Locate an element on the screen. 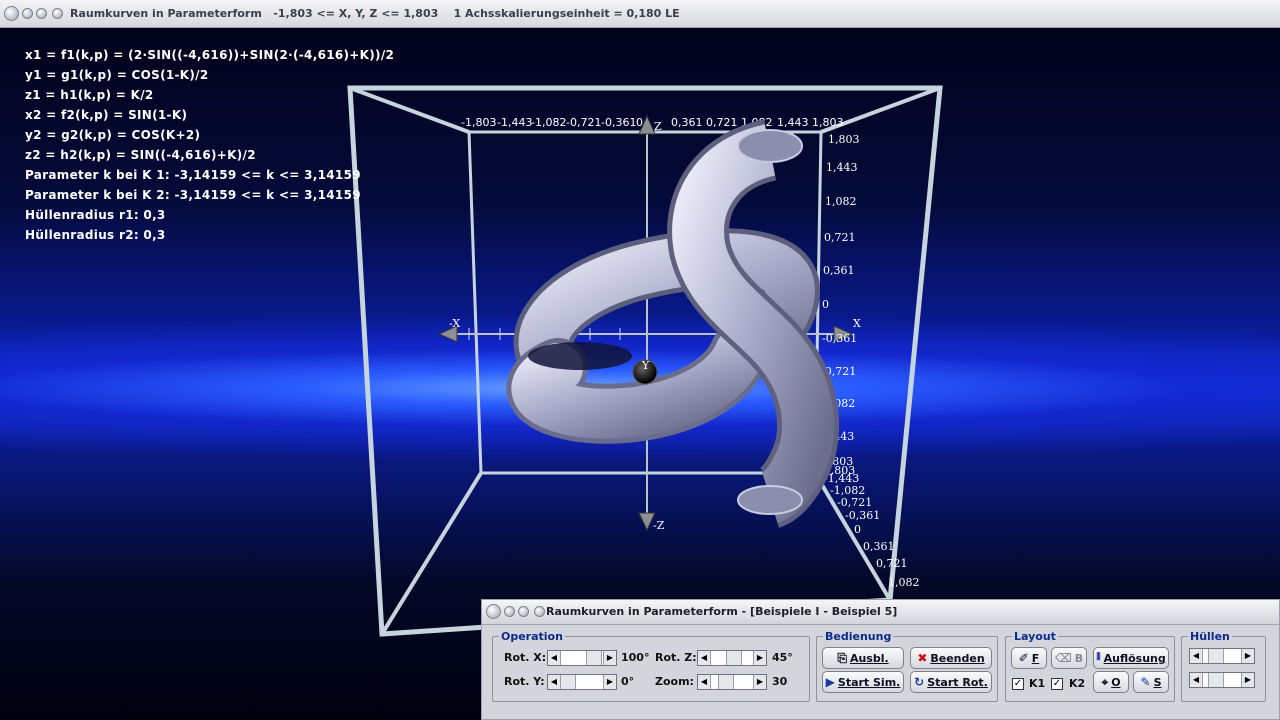 The width and height of the screenshot is (1280, 720). s-button: ✎ S is located at coordinates (1151, 682).